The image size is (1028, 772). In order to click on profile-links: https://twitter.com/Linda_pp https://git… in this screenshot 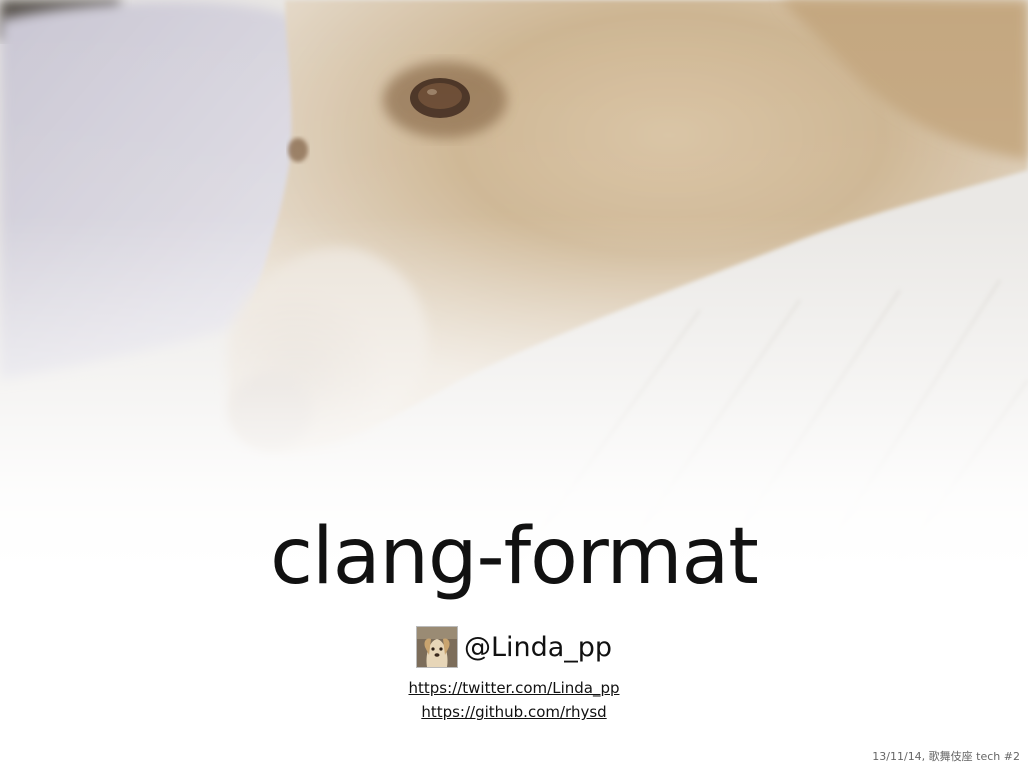, I will do `click(514, 700)`.